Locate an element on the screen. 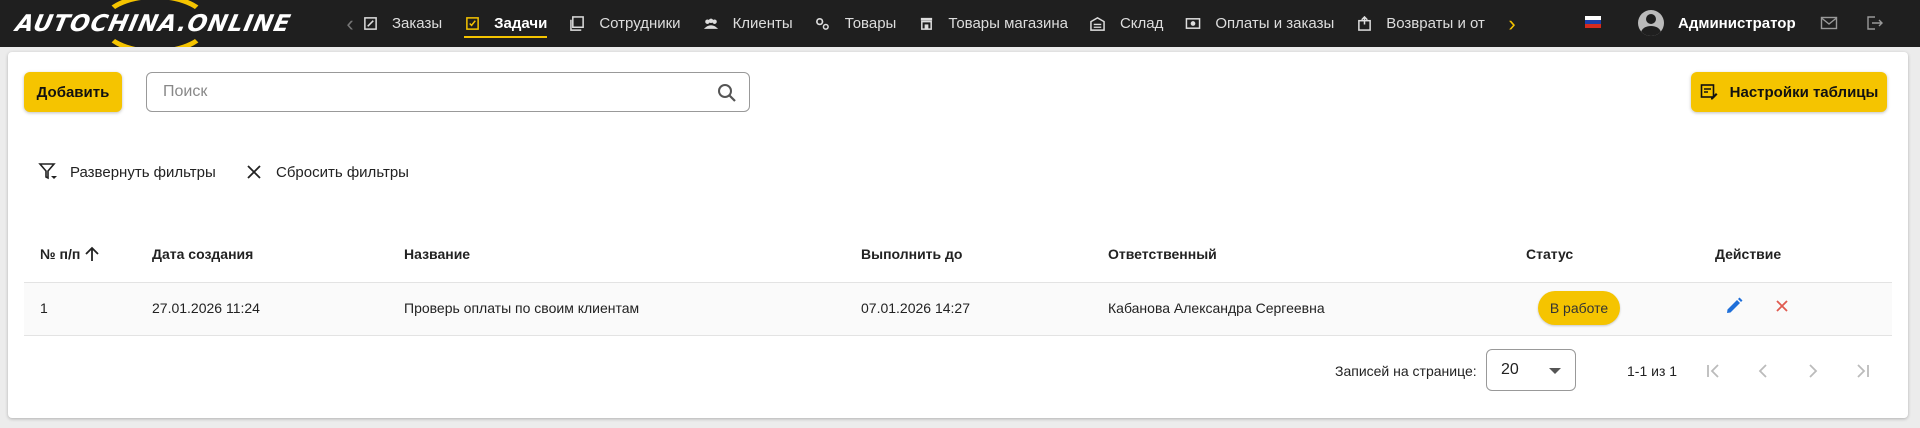 The width and height of the screenshot is (1920, 428). reset-filters-button: Сбросить фильтры is located at coordinates (326, 172).